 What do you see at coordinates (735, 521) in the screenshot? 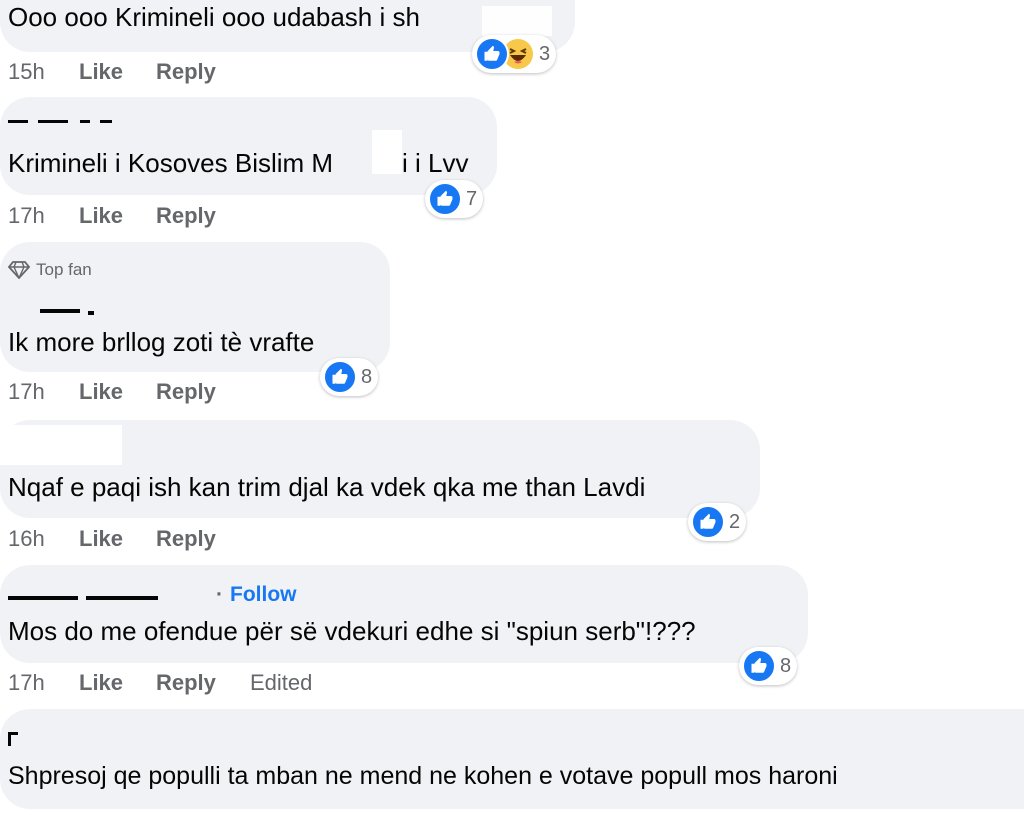
I see `reaction-count: 2` at bounding box center [735, 521].